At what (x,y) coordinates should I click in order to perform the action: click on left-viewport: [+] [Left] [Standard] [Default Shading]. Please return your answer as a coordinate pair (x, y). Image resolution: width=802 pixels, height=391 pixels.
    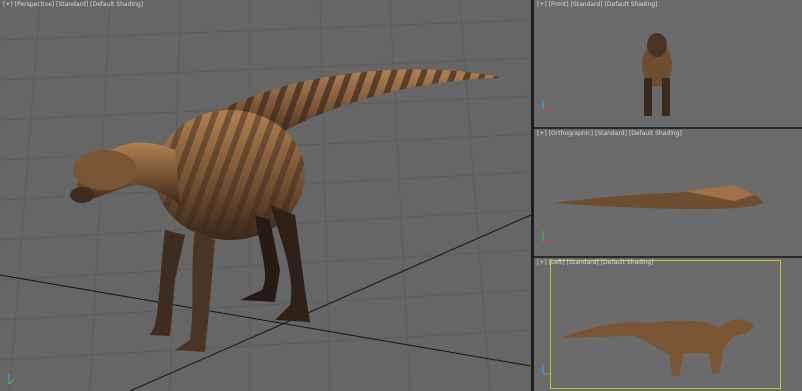
    Looking at the image, I should click on (668, 324).